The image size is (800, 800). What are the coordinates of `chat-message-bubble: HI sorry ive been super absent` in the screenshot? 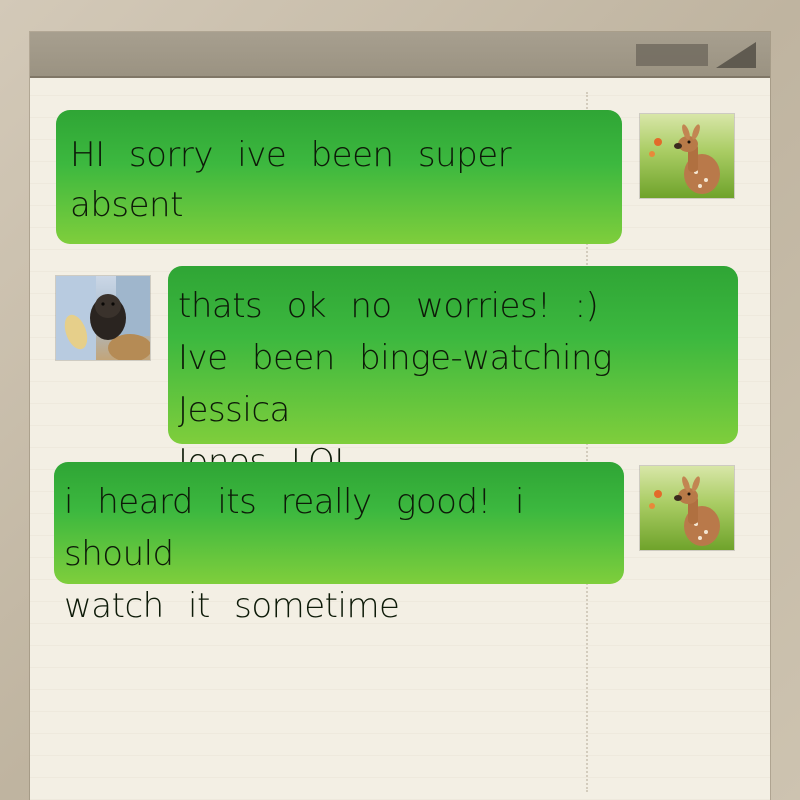 It's located at (339, 177).